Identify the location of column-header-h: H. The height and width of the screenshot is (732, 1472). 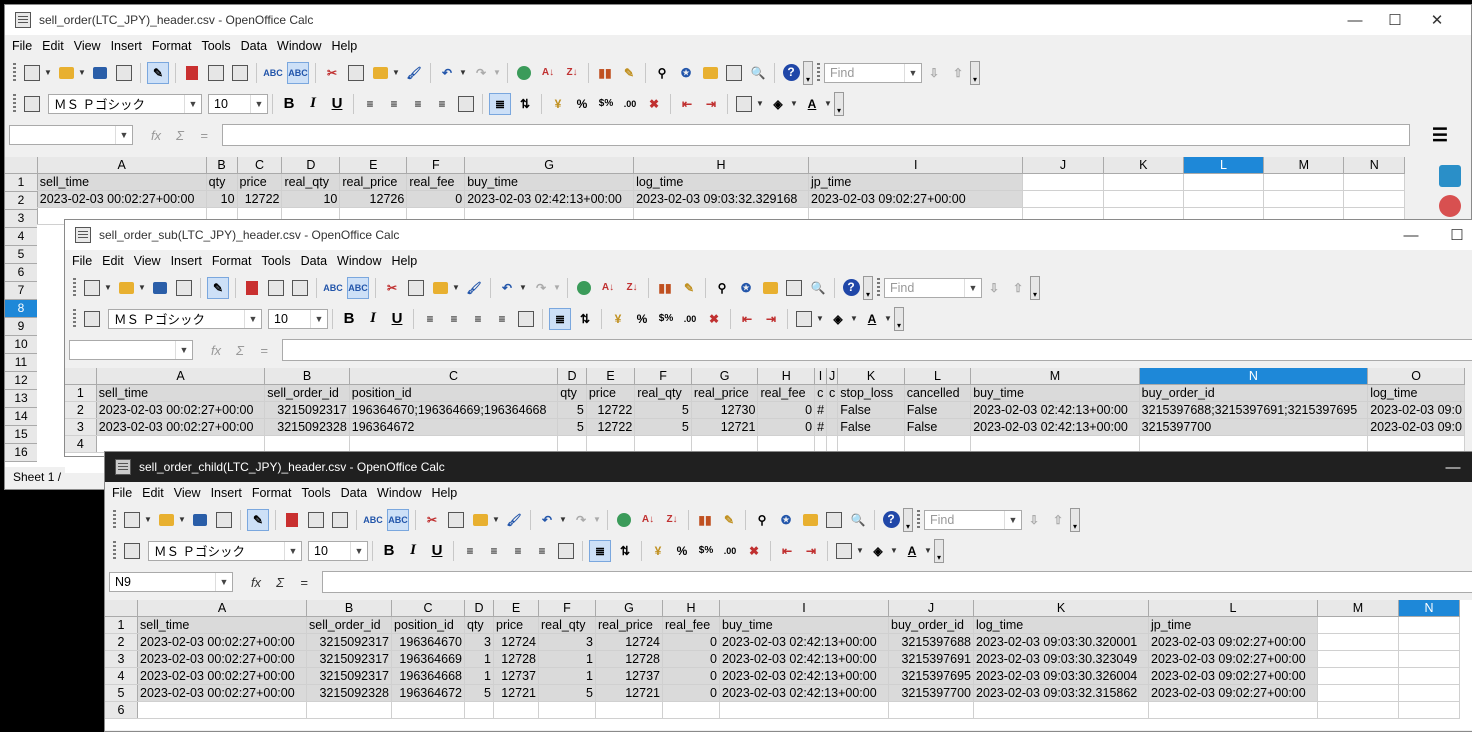
(721, 165).